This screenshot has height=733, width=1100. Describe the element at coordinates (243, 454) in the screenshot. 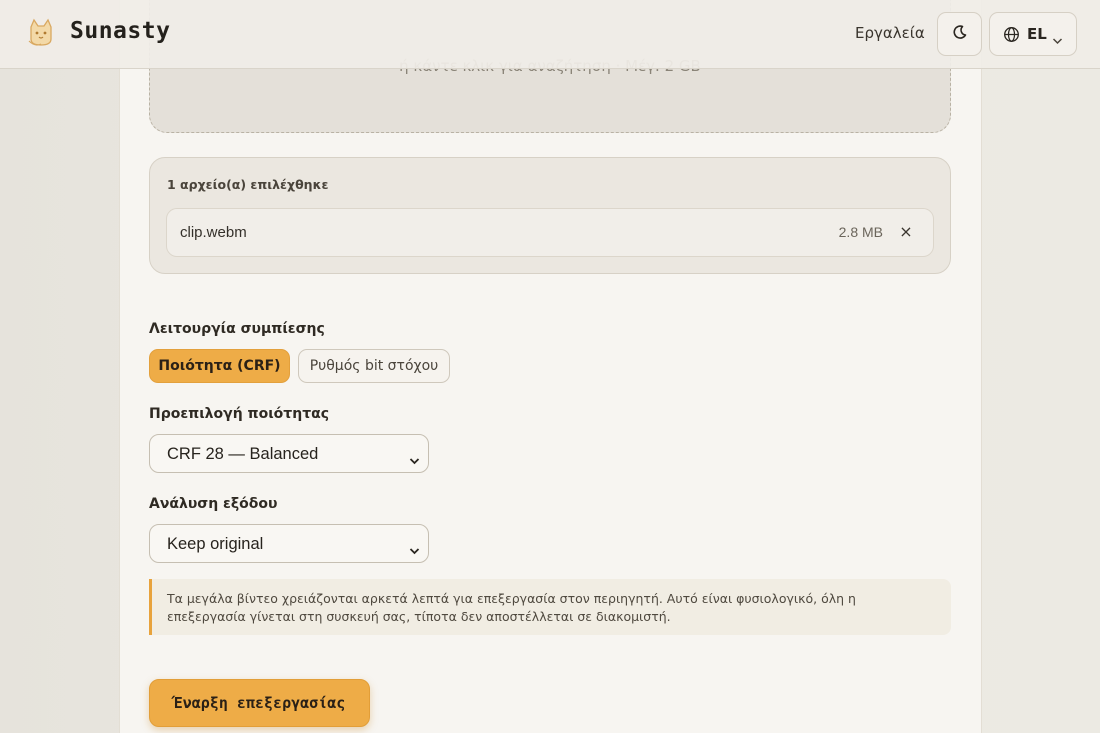

I see `quality-preset-value: CRF 28 — Balanced` at that location.